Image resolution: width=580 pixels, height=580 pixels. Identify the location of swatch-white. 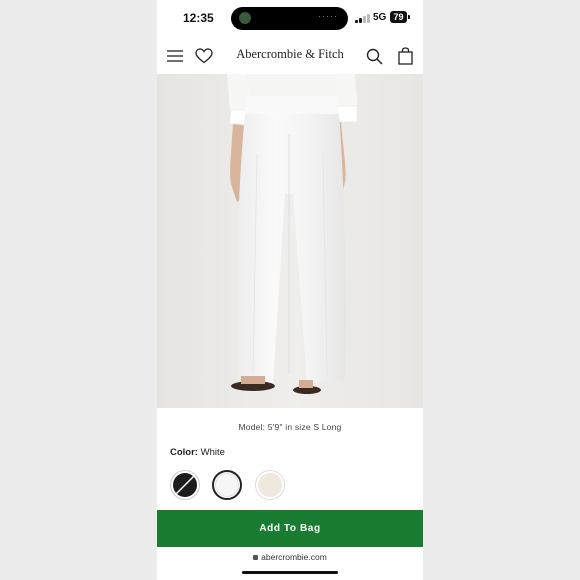
(227, 485).